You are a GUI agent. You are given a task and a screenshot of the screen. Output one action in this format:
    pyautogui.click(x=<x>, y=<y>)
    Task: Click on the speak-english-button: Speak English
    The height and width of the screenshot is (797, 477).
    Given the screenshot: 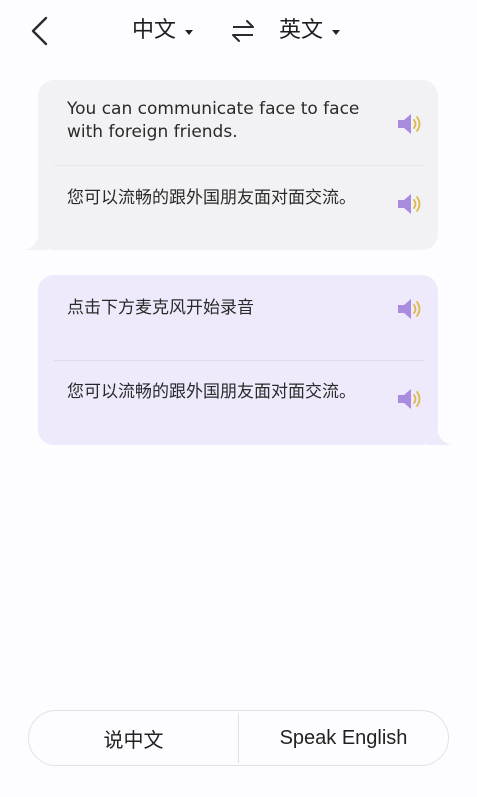 What is the action you would take?
    pyautogui.click(x=343, y=738)
    